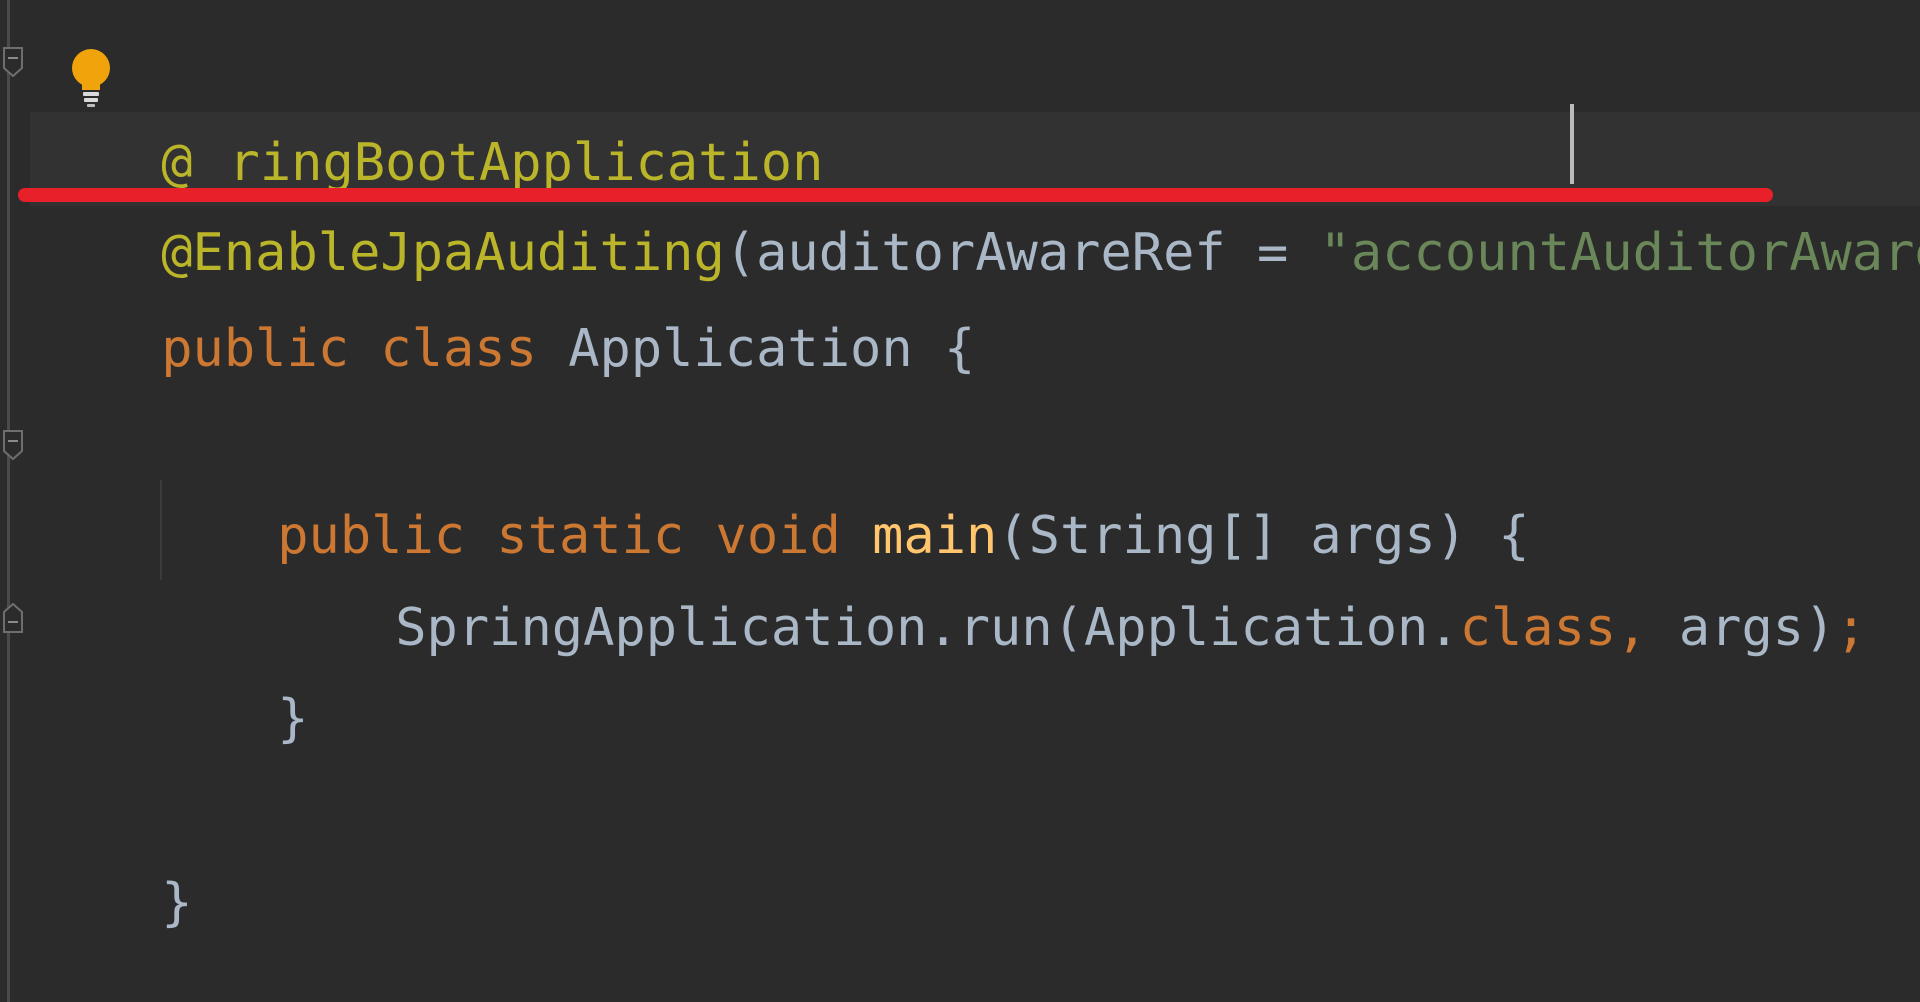  What do you see at coordinates (1572, 144) in the screenshot?
I see `text-caret` at bounding box center [1572, 144].